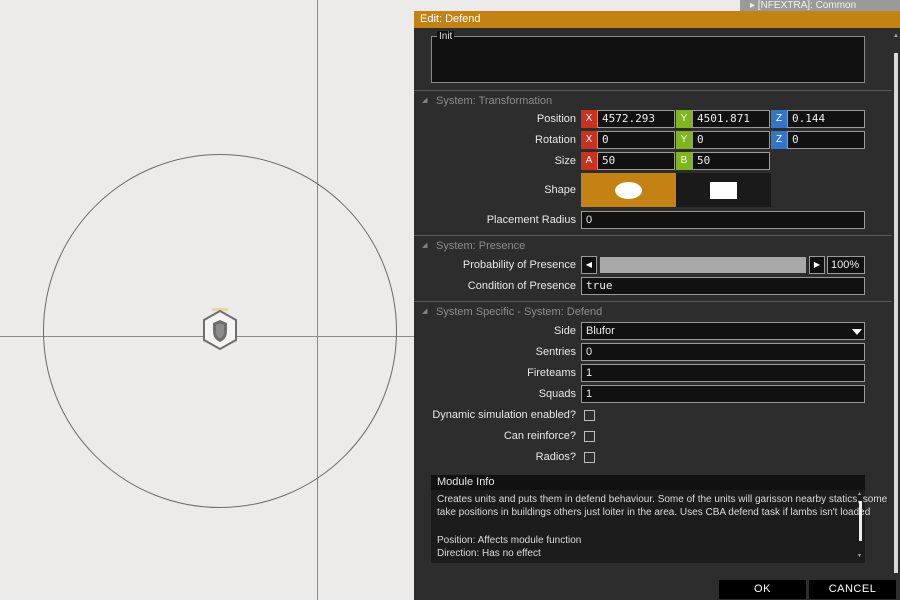 Image resolution: width=900 pixels, height=600 pixels. What do you see at coordinates (519, 312) in the screenshot?
I see `section-title: System Specific - System: Defend` at bounding box center [519, 312].